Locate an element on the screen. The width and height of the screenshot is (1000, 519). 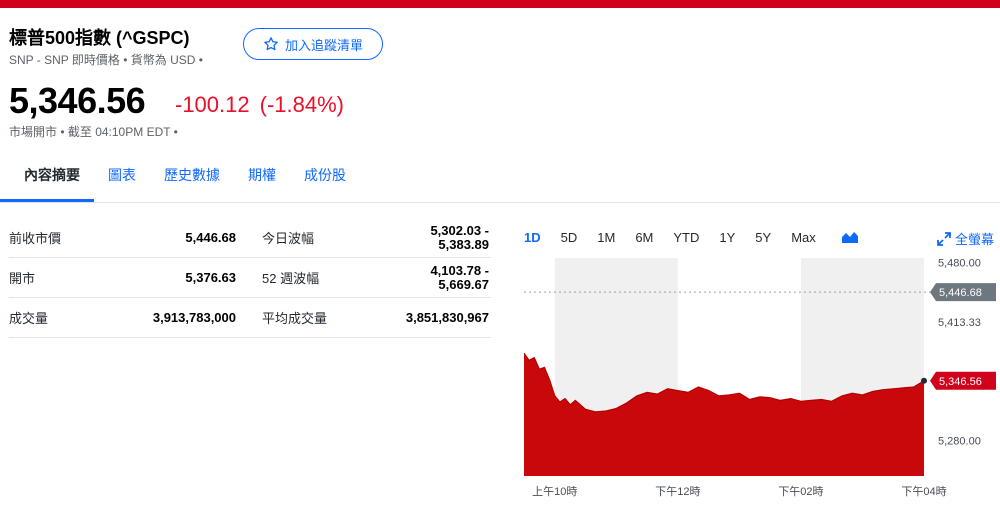
add-to-watchlist-button: 加入追蹤清單 is located at coordinates (313, 44).